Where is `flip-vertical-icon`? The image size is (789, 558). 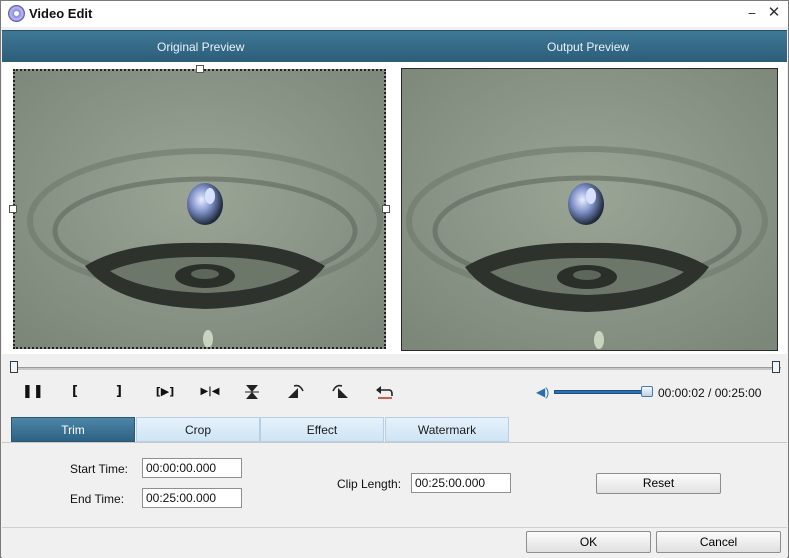 flip-vertical-icon is located at coordinates (252, 392).